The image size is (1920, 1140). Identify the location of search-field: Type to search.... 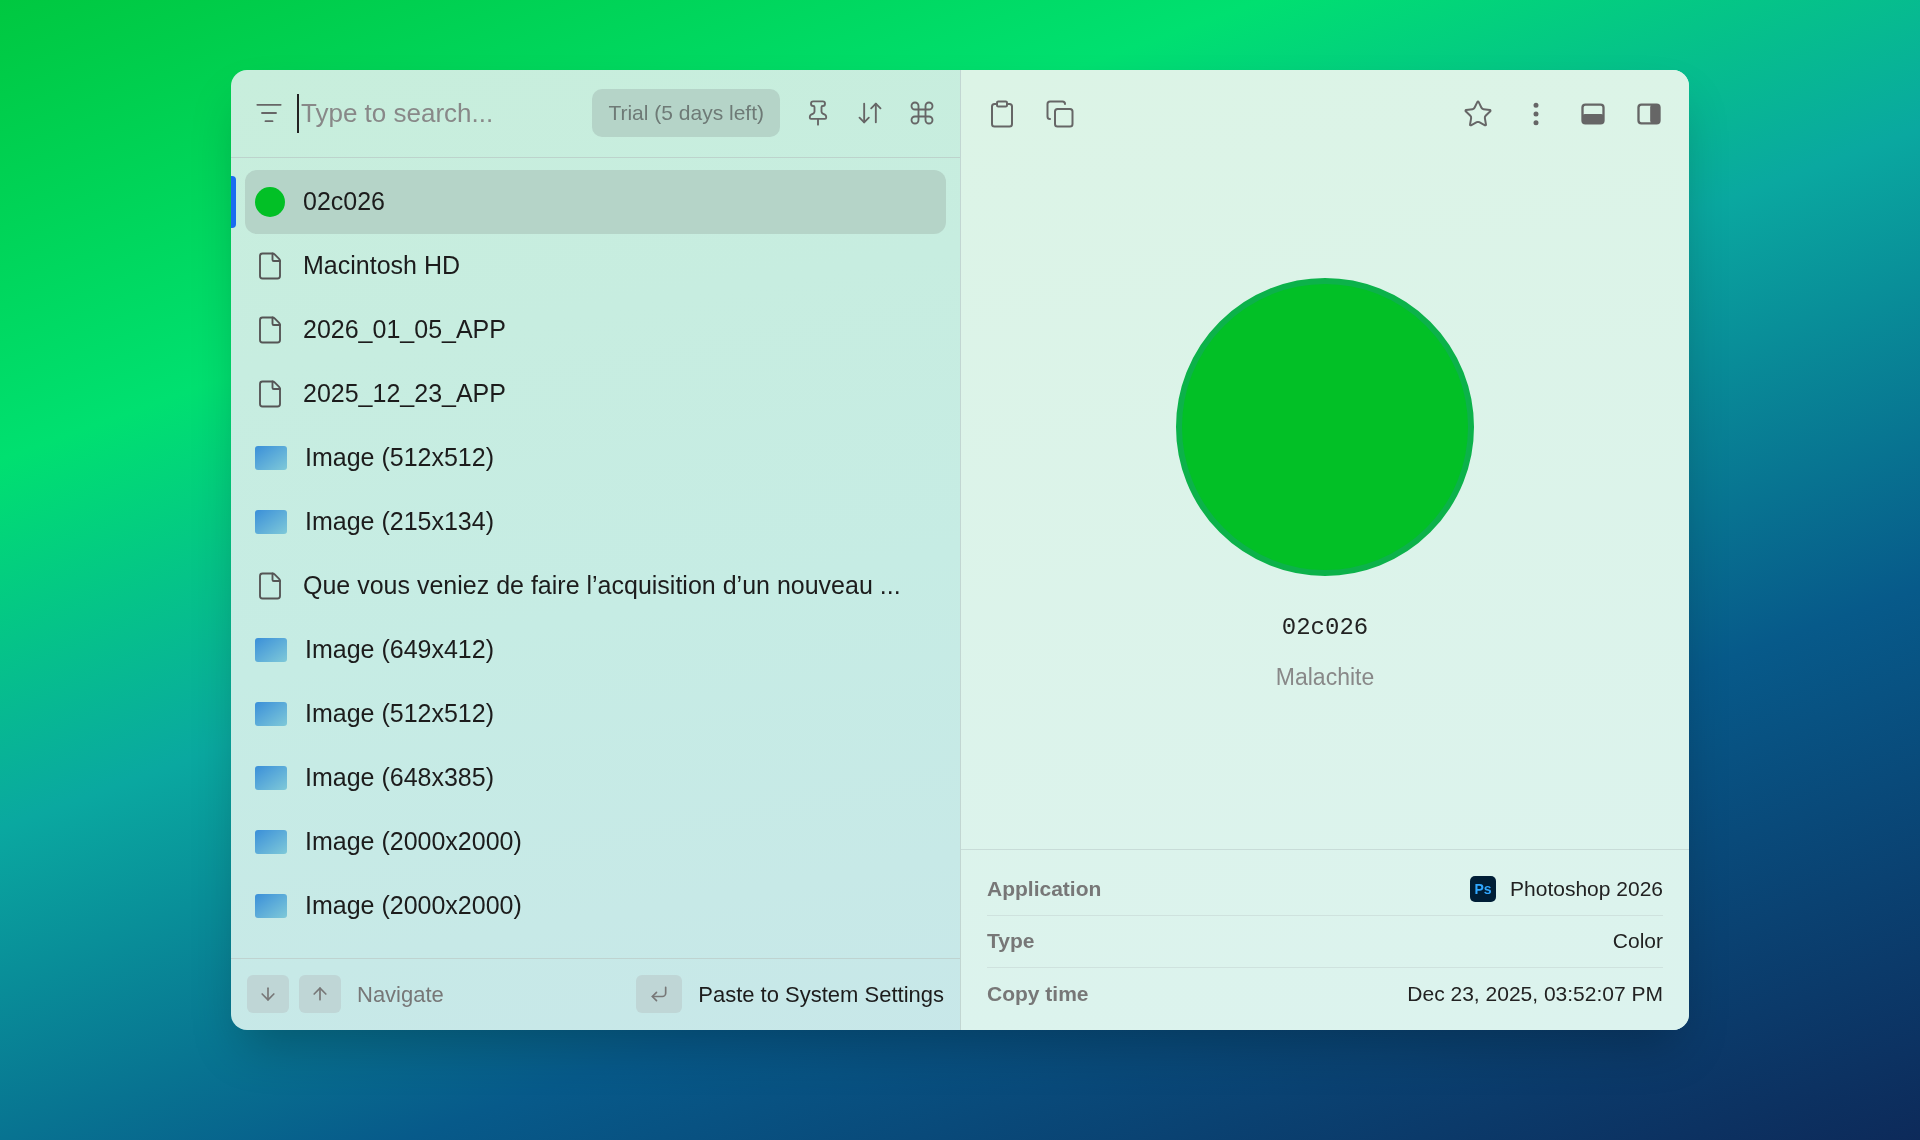
(438, 113).